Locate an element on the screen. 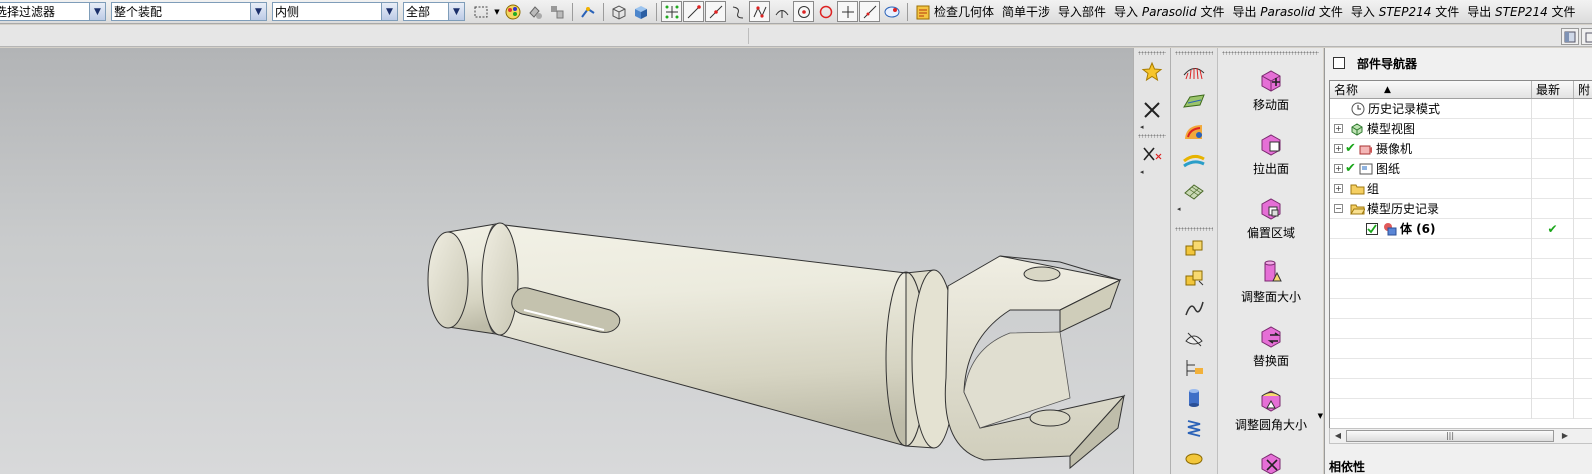 The image size is (1592, 474). snap-point-on-face-icon is located at coordinates (869, 11).